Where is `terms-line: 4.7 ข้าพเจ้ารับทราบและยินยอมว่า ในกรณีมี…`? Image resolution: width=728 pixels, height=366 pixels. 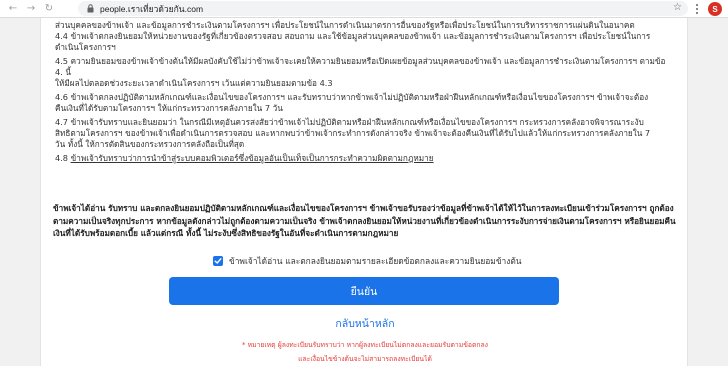 terms-line: 4.7 ข้าพเจ้ารับทราบและยินยอมว่า ในกรณีมี… is located at coordinates (349, 122).